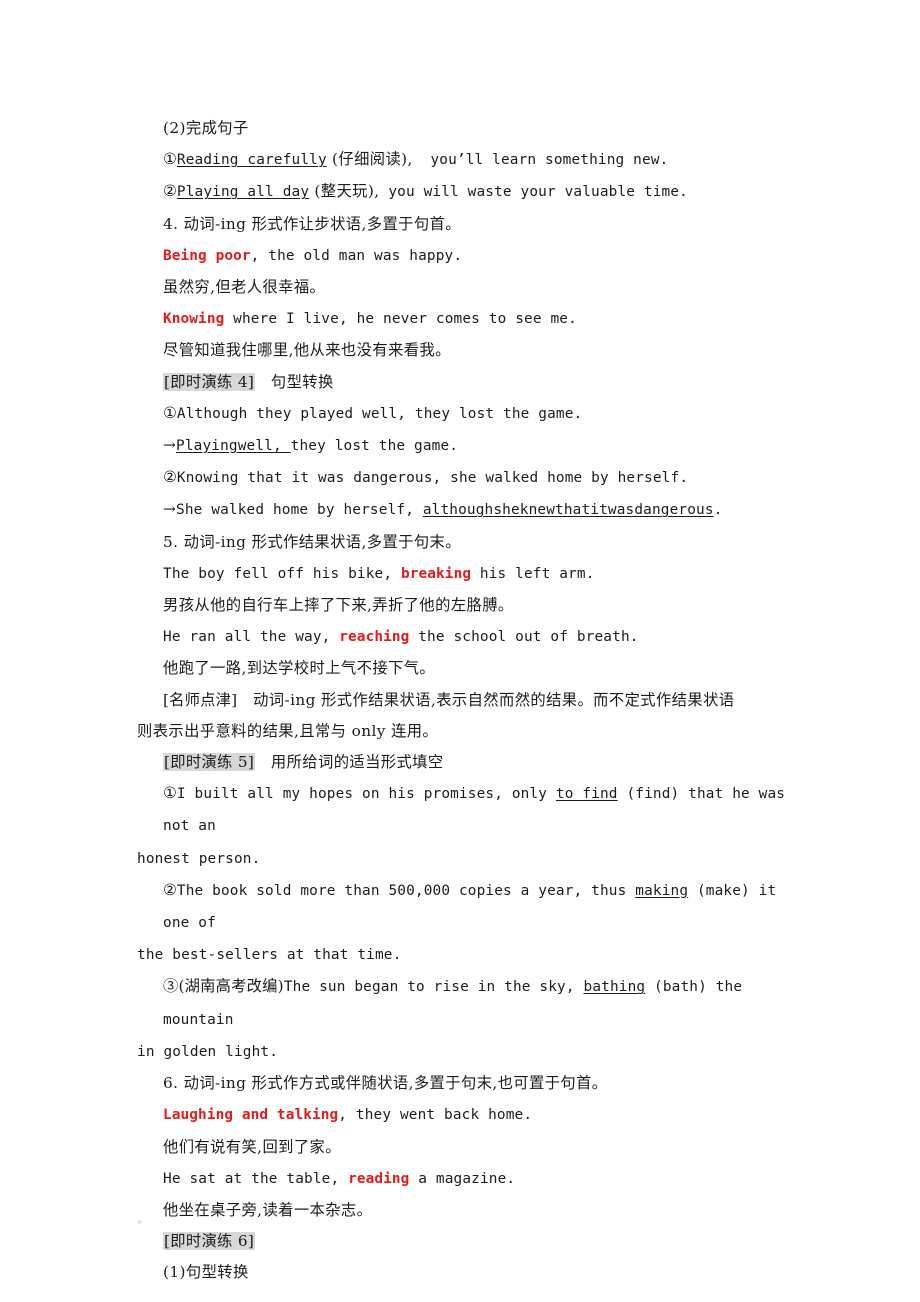 Image resolution: width=920 pixels, height=1302 pixels. I want to click on text-line: 他跑了一路,到达学校时上气不接下气。, so click(467, 668).